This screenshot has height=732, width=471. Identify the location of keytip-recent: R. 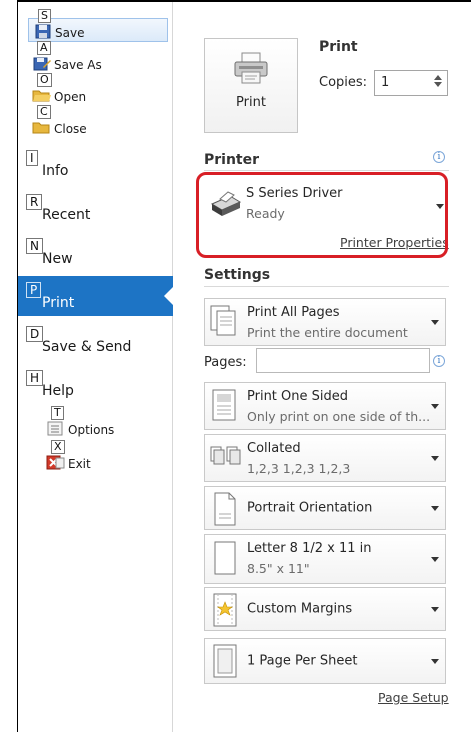
(34, 202).